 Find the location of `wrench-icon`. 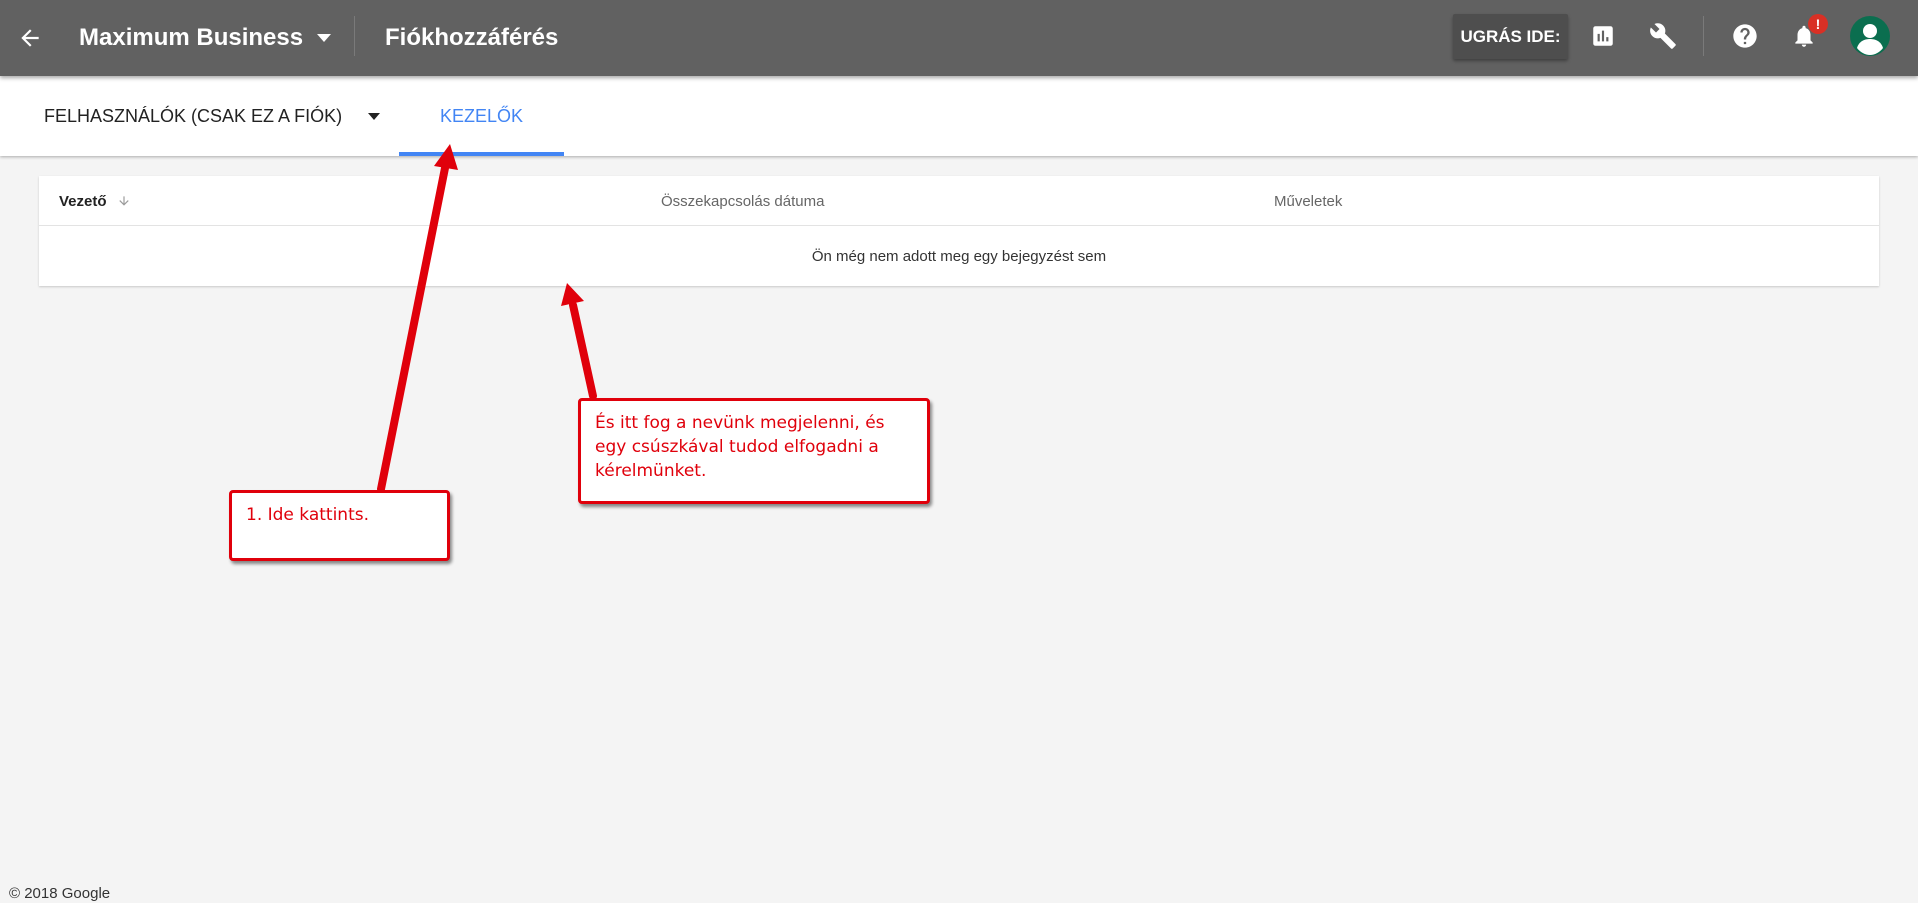

wrench-icon is located at coordinates (1663, 36).